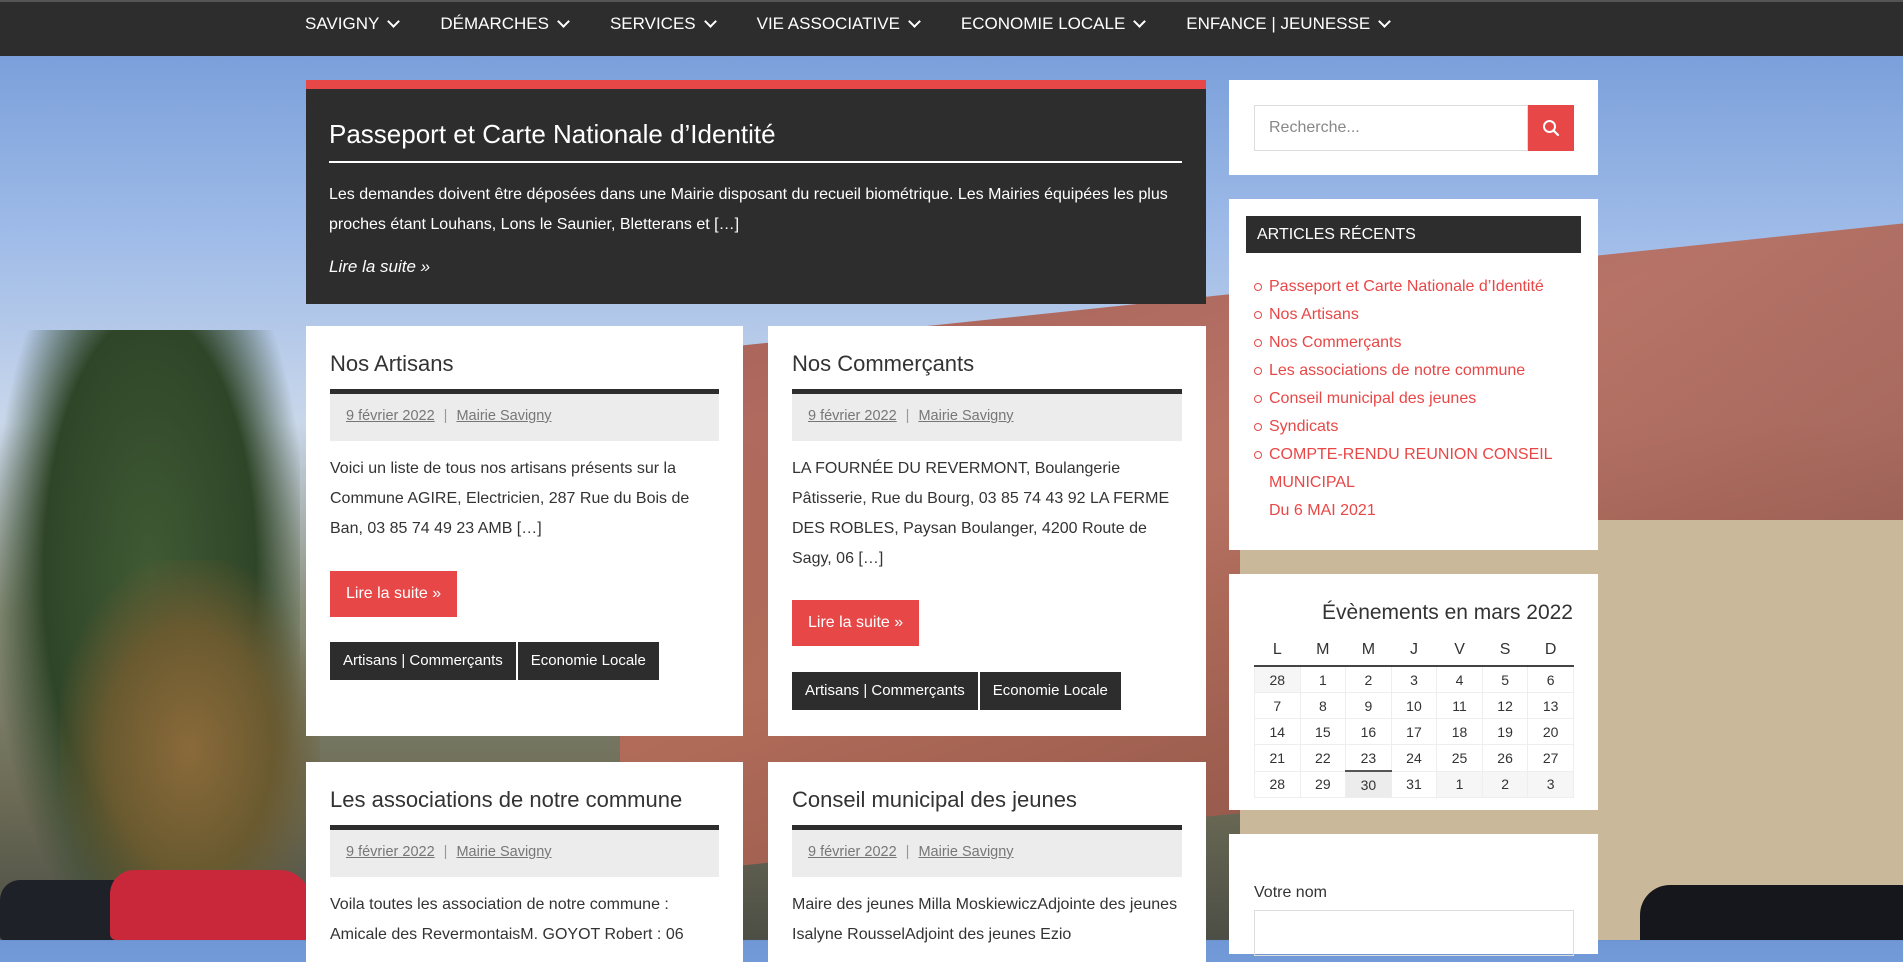 This screenshot has width=1903, height=962. What do you see at coordinates (379, 267) in the screenshot?
I see `featured-read-more-link: Lire la suite »` at bounding box center [379, 267].